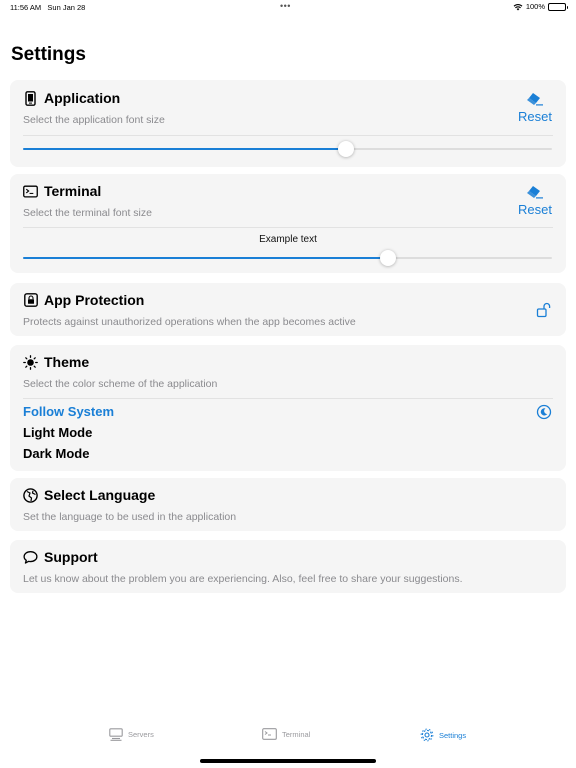 This screenshot has width=576, height=768. What do you see at coordinates (535, 6) in the screenshot?
I see `battery-percent: 100%` at bounding box center [535, 6].